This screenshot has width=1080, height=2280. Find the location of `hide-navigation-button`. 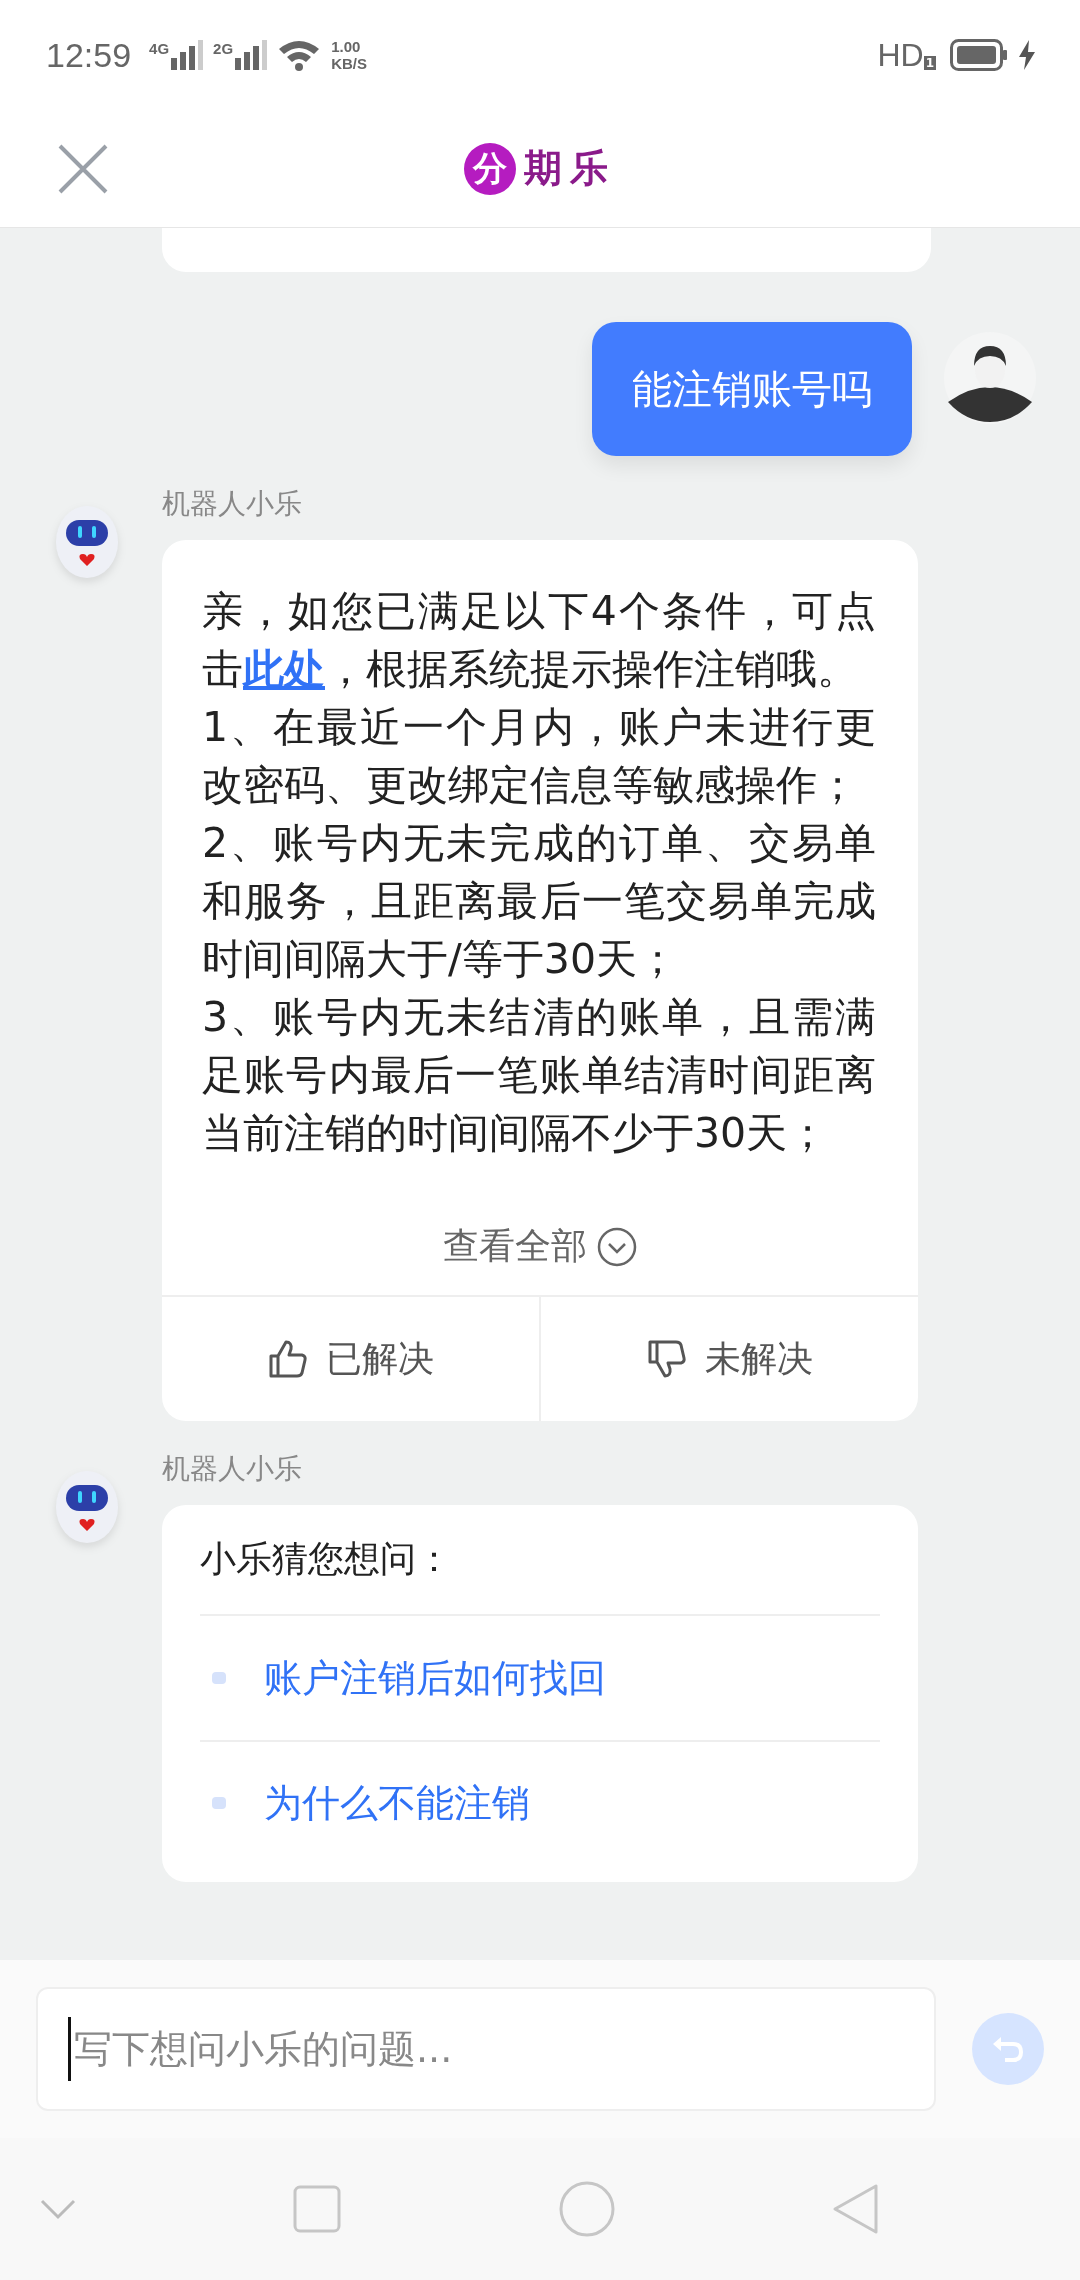

hide-navigation-button is located at coordinates (58, 2209).